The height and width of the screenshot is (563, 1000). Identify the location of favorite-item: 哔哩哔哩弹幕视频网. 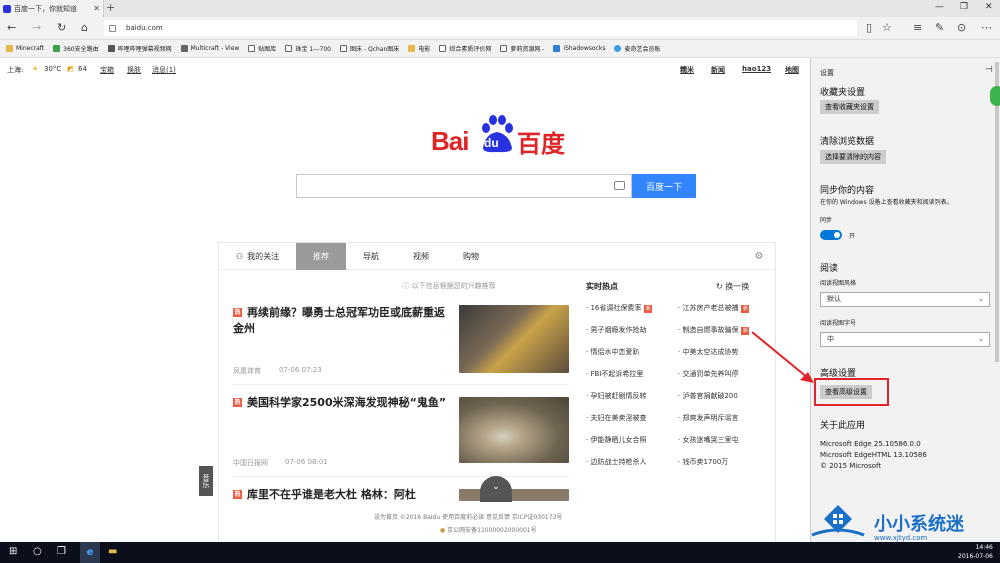
(139, 48).